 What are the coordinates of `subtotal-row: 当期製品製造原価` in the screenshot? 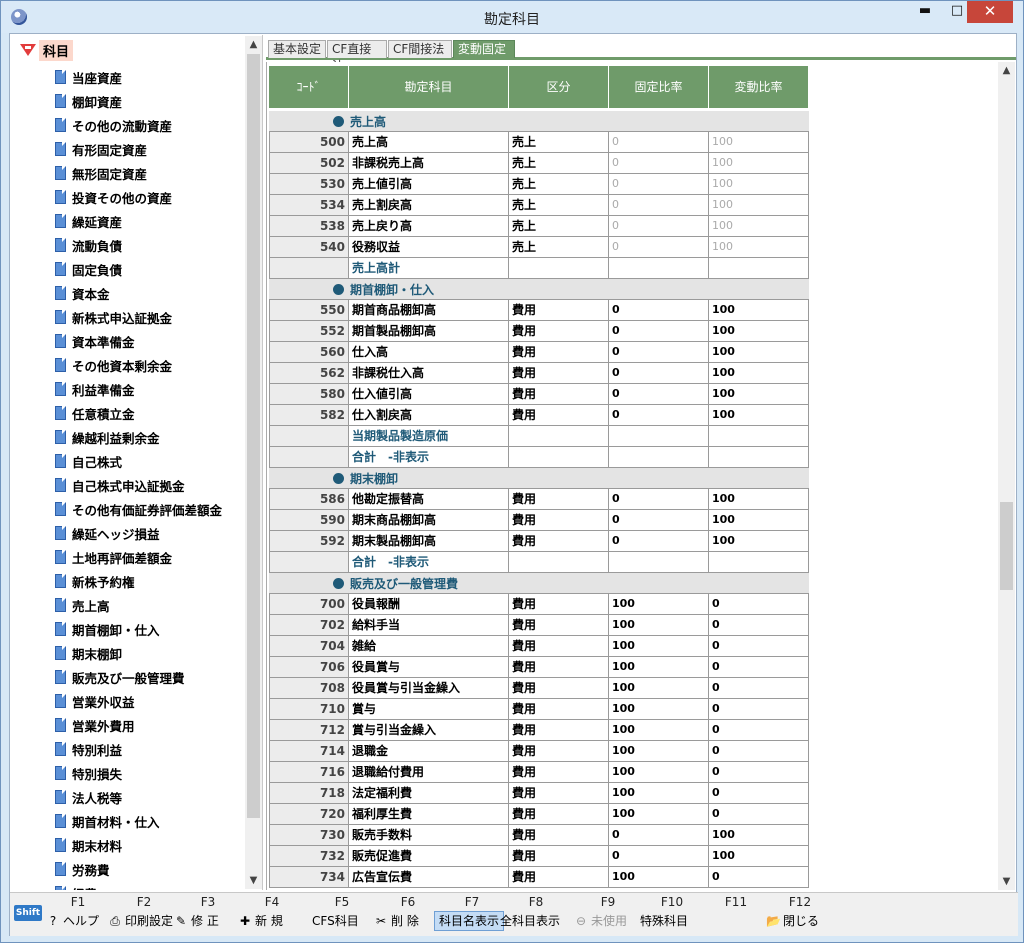 It's located at (633, 436).